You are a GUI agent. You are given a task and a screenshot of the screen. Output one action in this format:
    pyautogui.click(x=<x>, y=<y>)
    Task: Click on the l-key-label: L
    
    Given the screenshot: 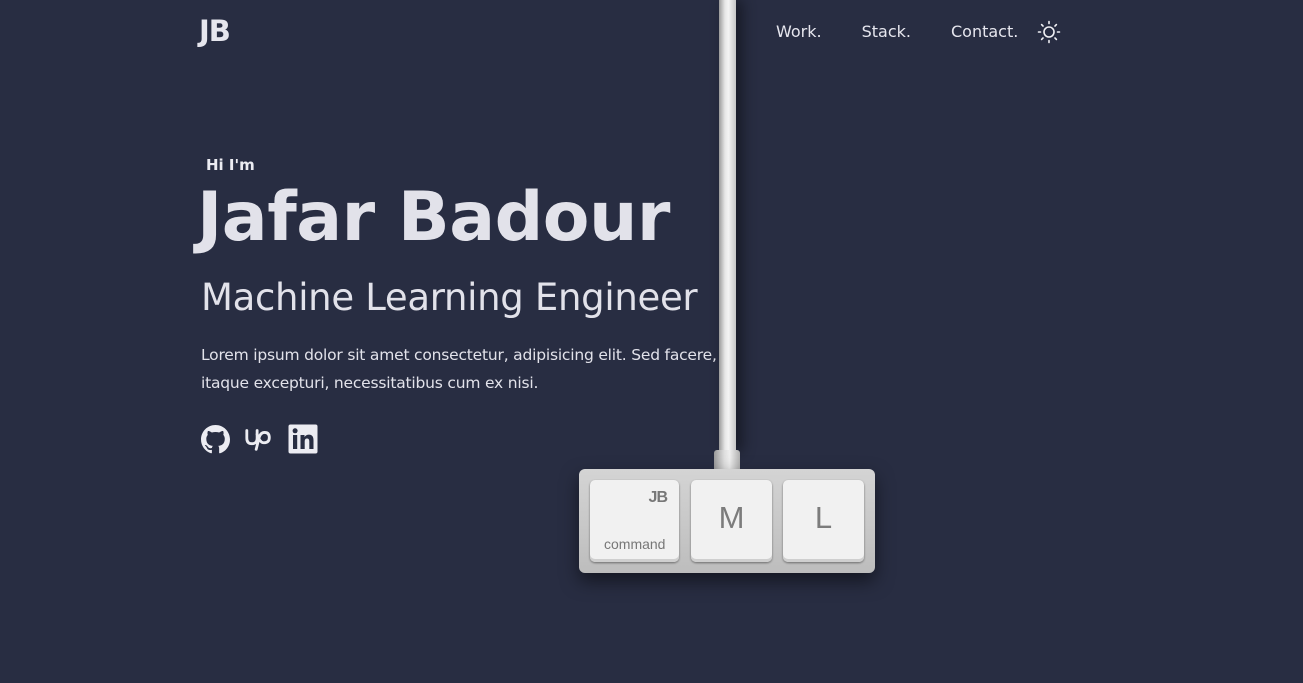 What is the action you would take?
    pyautogui.click(x=823, y=517)
    